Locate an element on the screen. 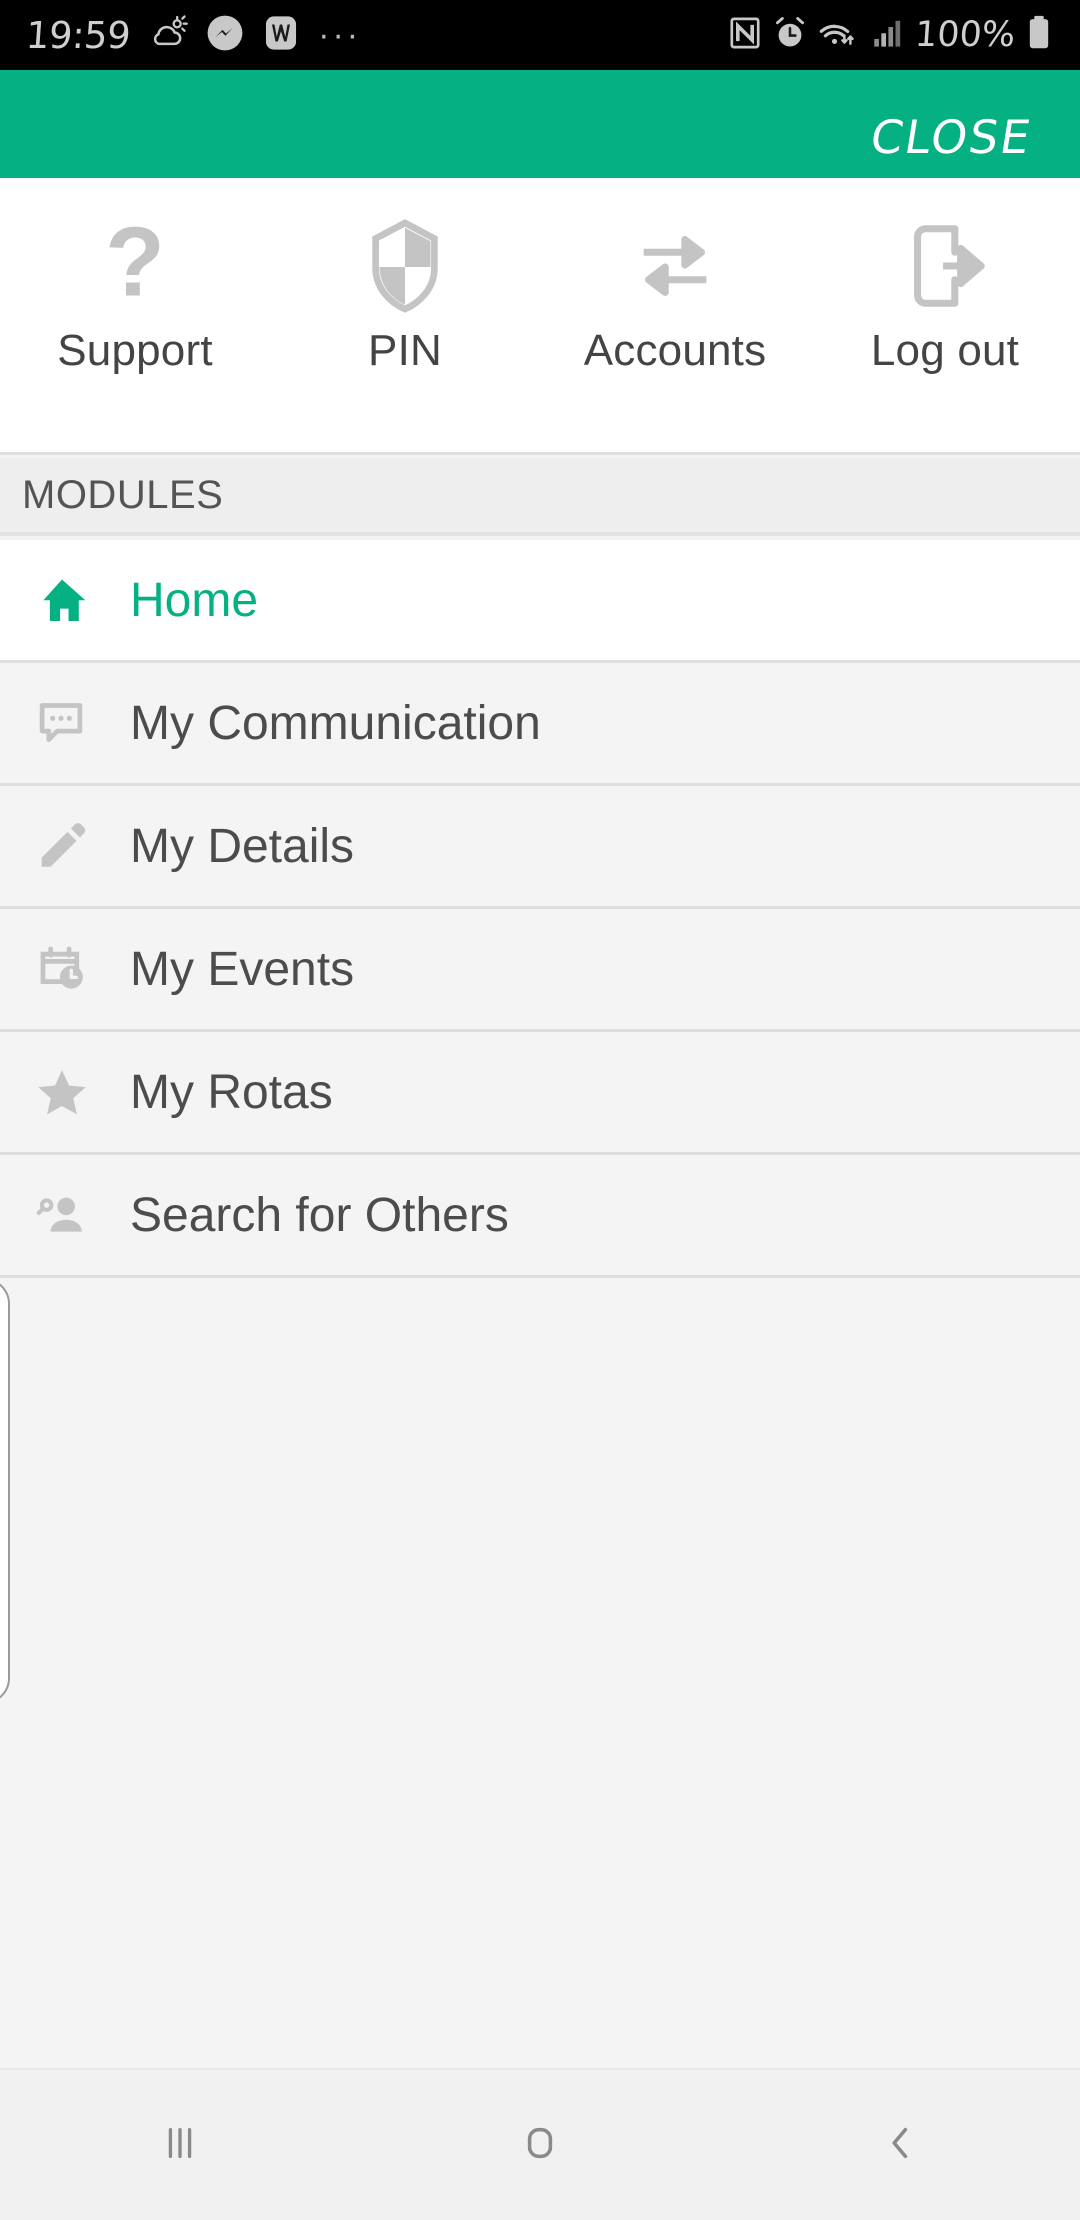  star-icon is located at coordinates (80, 1092).